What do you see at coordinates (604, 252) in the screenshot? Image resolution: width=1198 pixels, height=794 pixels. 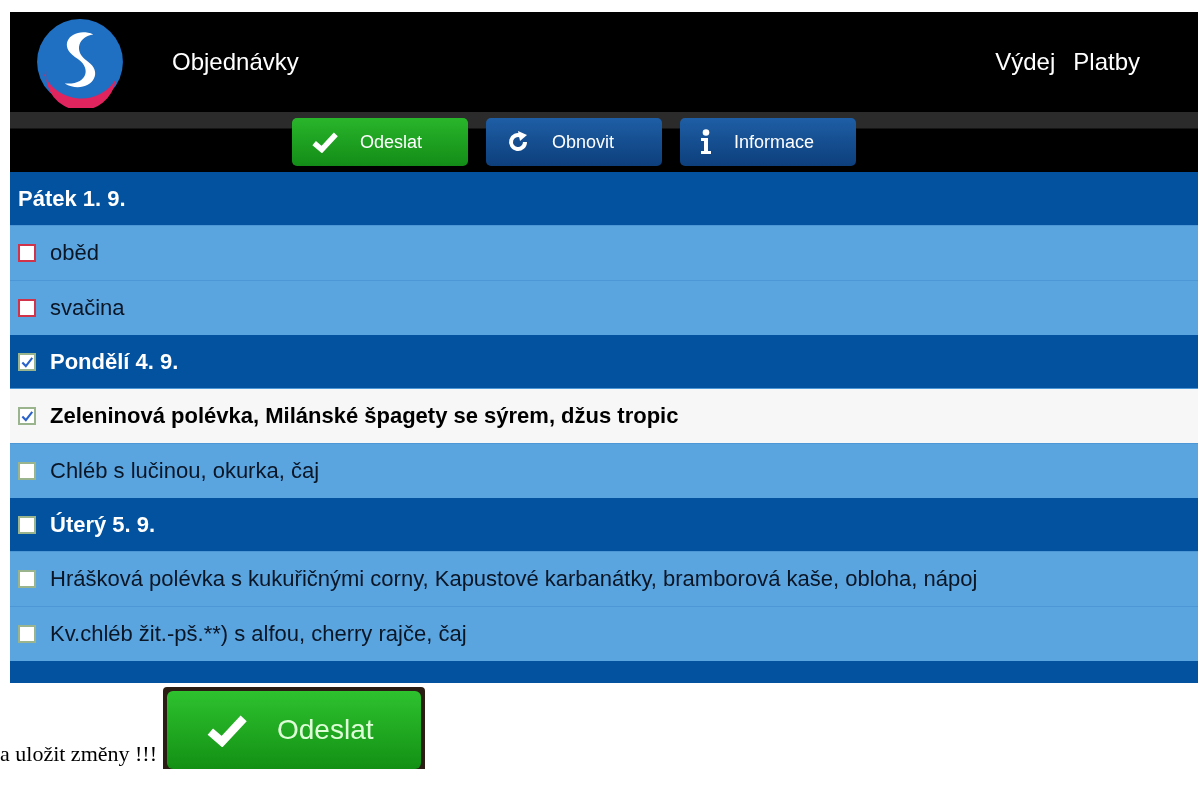 I see `meal-row: oběd` at bounding box center [604, 252].